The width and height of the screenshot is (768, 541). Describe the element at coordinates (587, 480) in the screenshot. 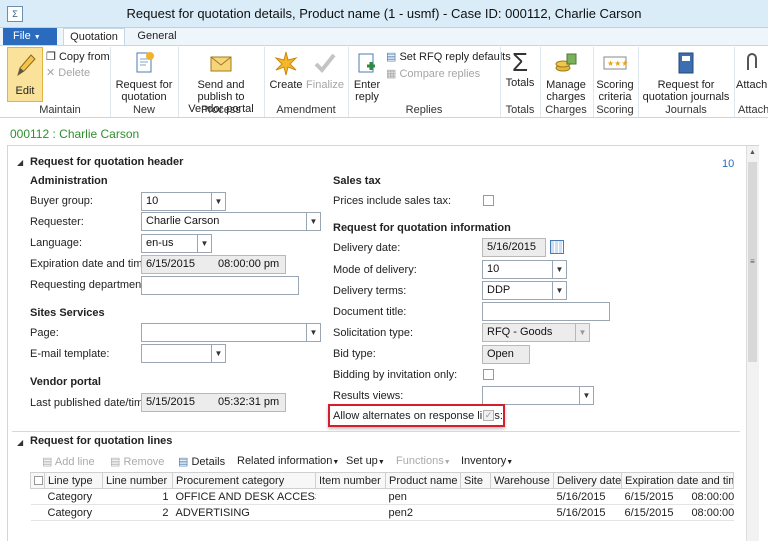

I see `column-header: Delivery date` at that location.